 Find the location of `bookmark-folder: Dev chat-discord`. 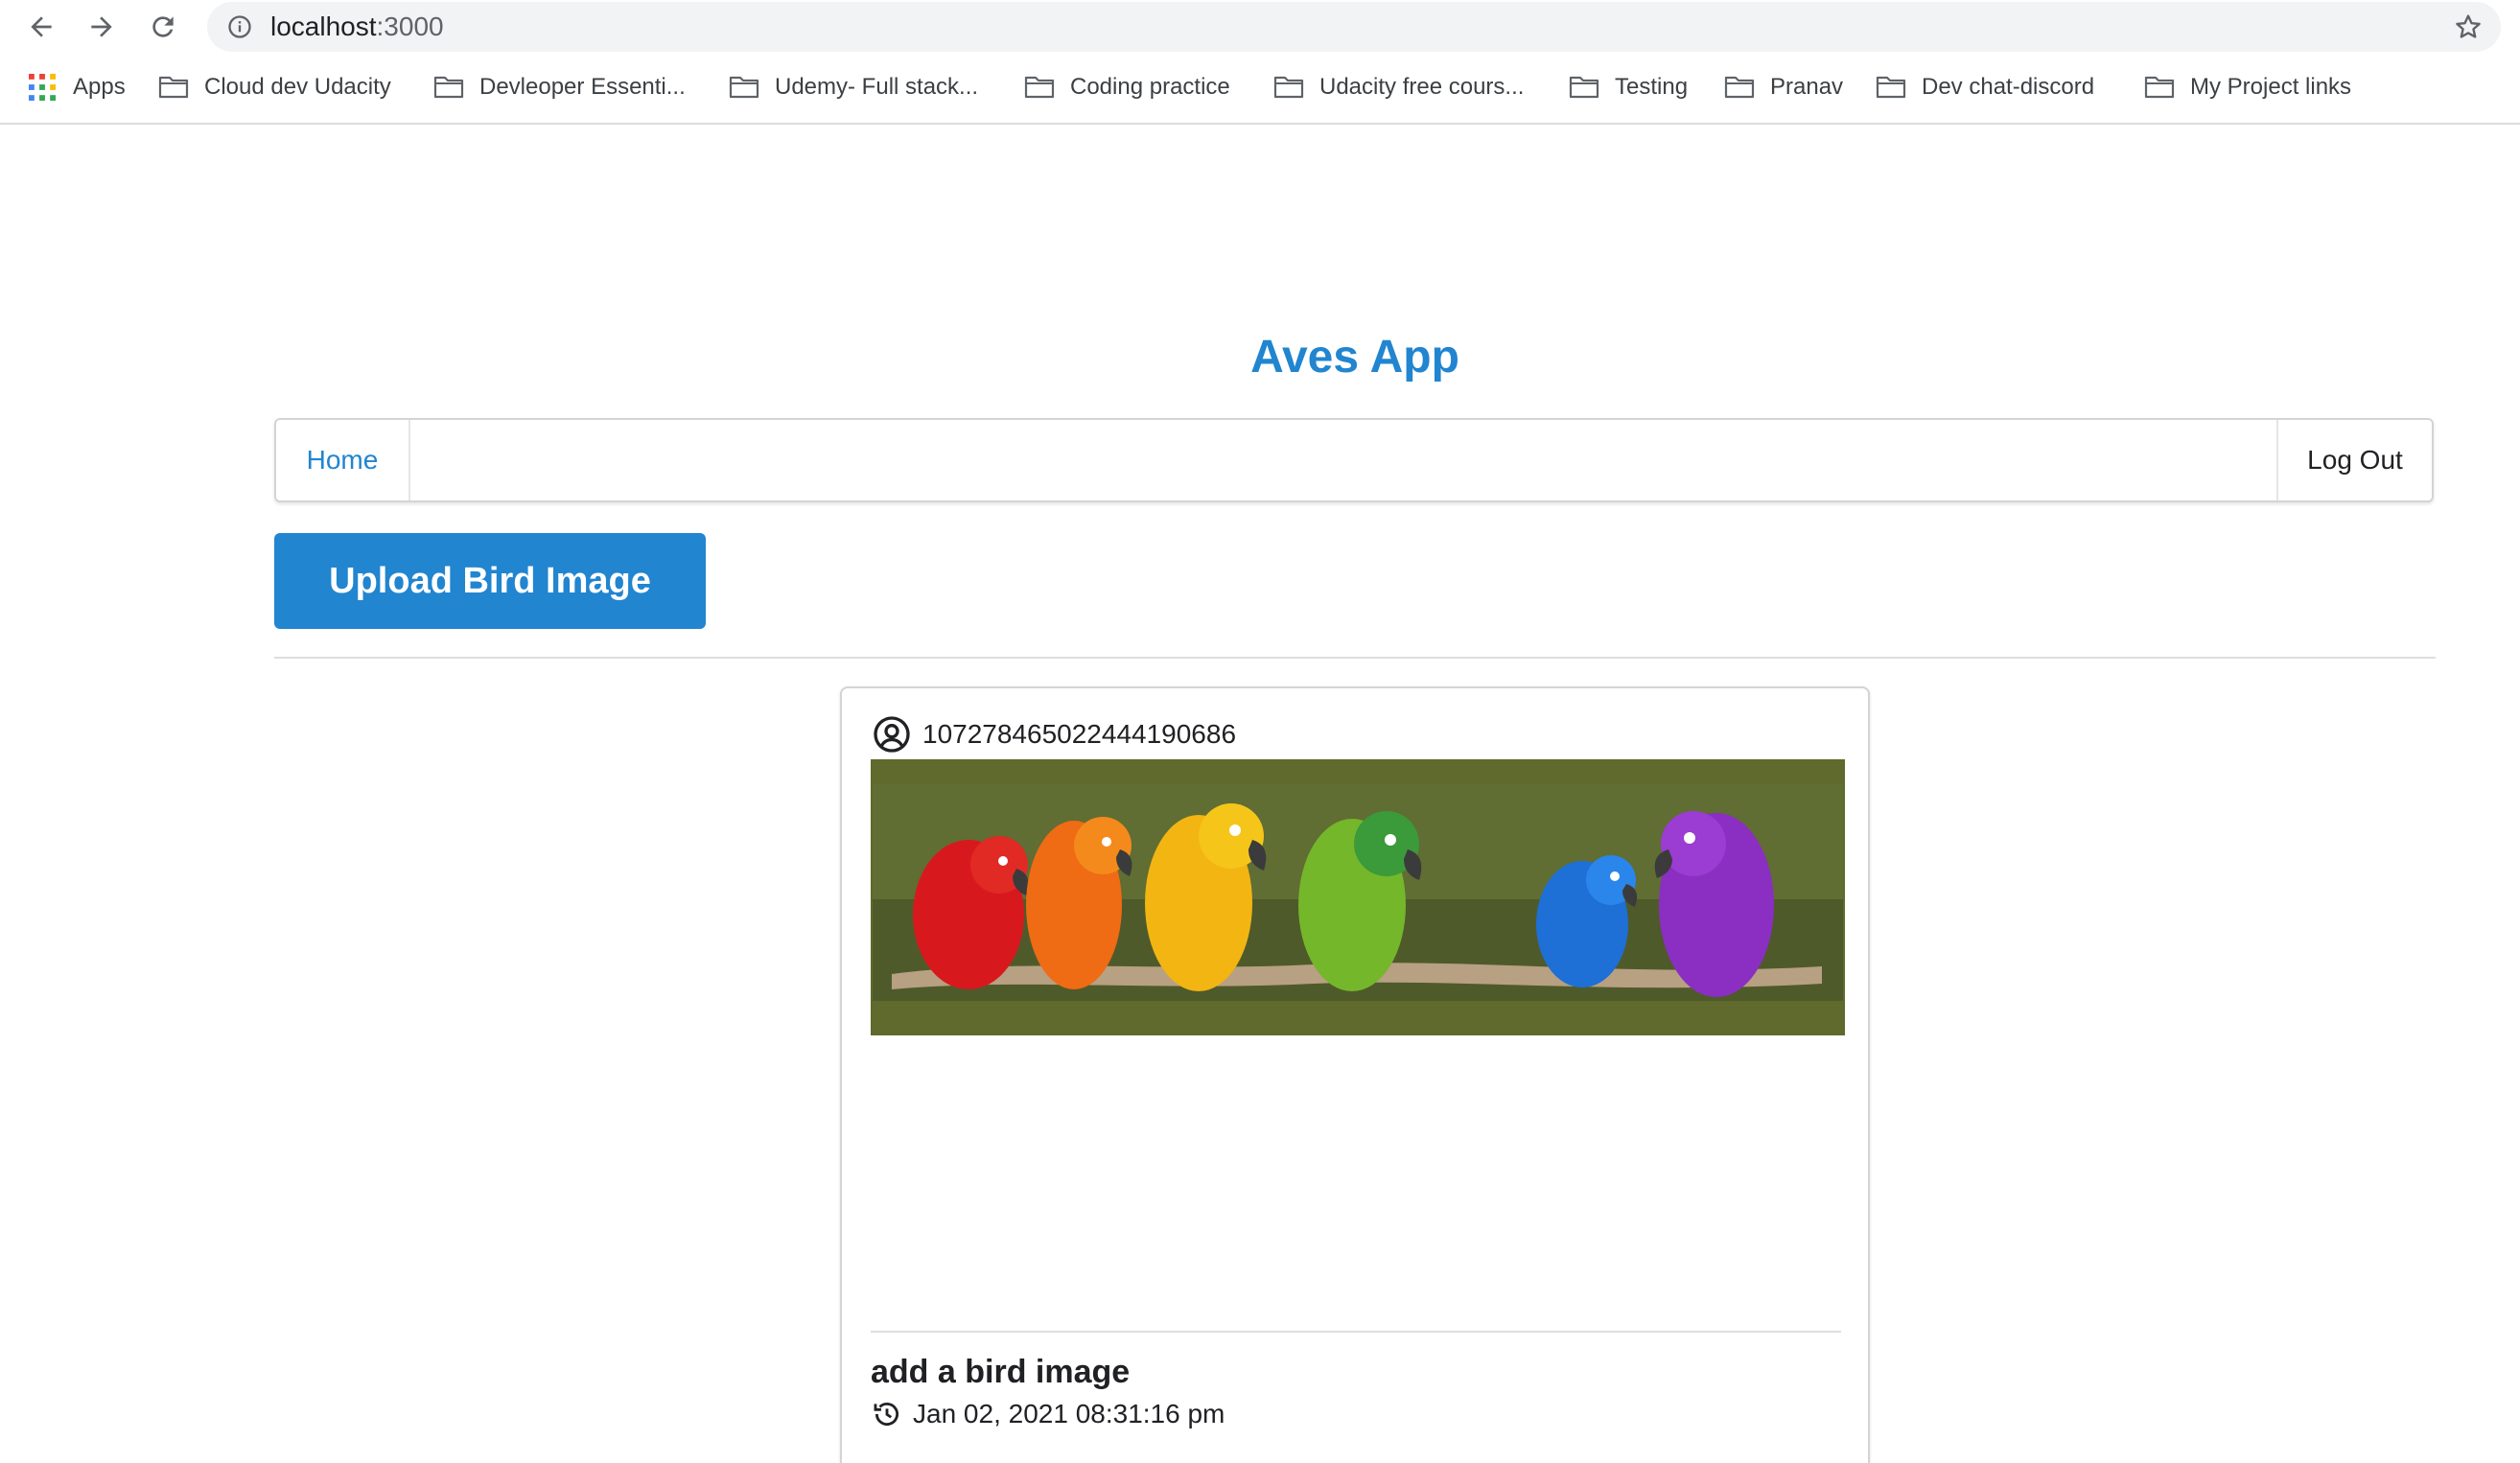

bookmark-folder: Dev chat-discord is located at coordinates (1985, 87).